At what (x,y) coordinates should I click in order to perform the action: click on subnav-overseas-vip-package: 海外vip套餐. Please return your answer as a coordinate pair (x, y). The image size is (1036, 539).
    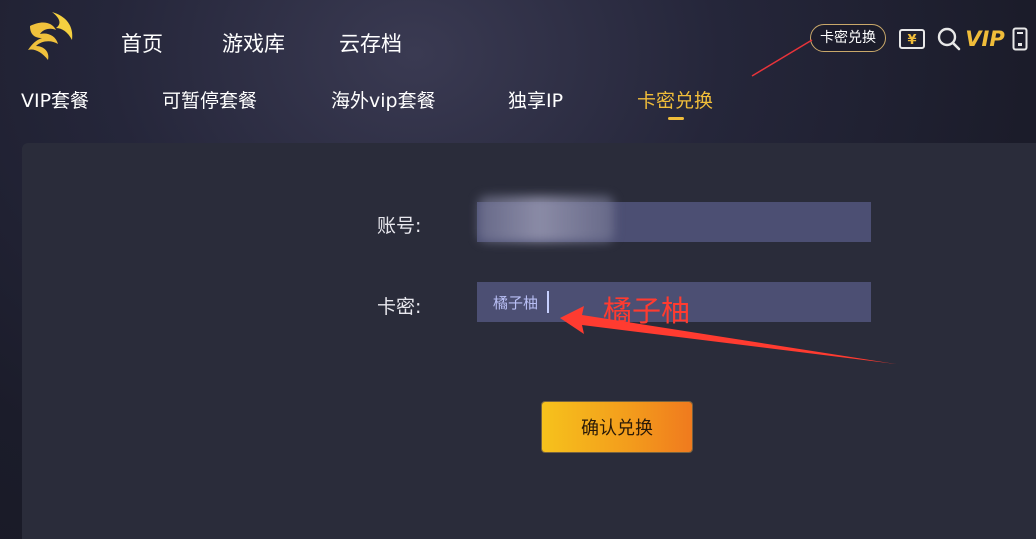
    Looking at the image, I should click on (383, 99).